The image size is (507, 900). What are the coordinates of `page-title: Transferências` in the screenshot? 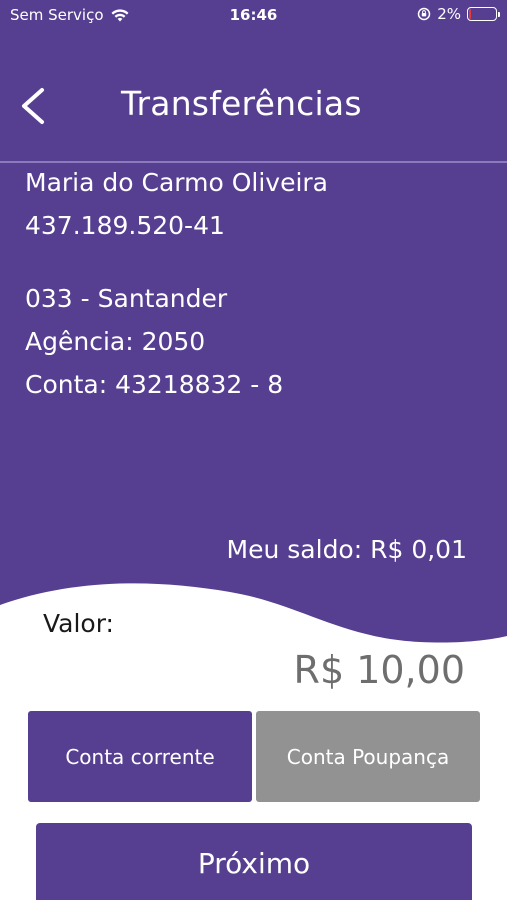 It's located at (241, 103).